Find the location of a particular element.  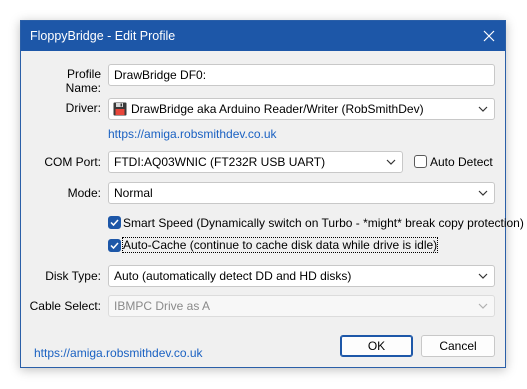

cable-select-label: Cable Select: is located at coordinates (65, 306).